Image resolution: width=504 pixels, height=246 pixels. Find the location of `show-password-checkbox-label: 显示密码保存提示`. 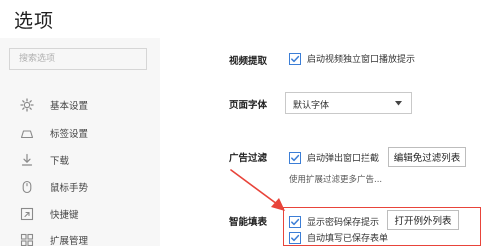

show-password-checkbox-label: 显示密码保存提示 is located at coordinates (343, 223).